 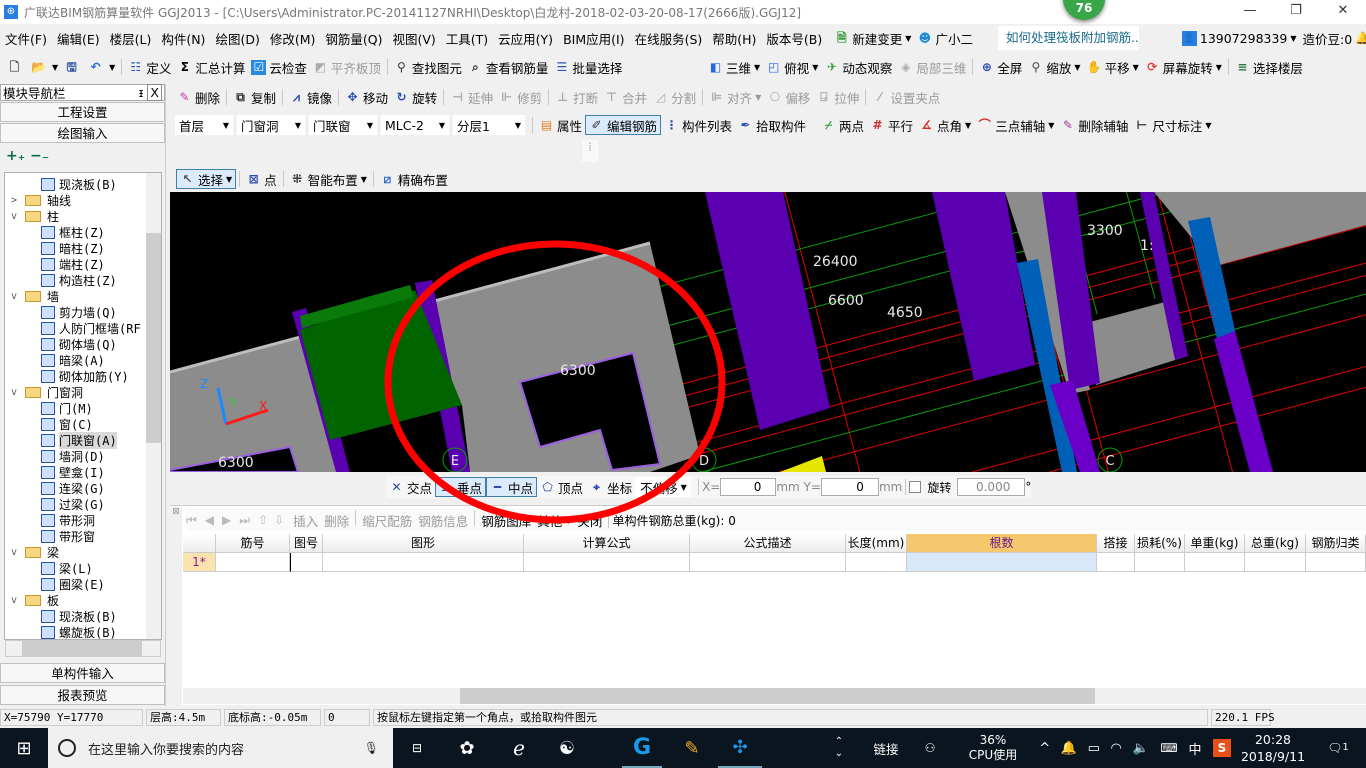 What do you see at coordinates (698, 125) in the screenshot?
I see `component-list-button: ⋮ 构件列表` at bounding box center [698, 125].